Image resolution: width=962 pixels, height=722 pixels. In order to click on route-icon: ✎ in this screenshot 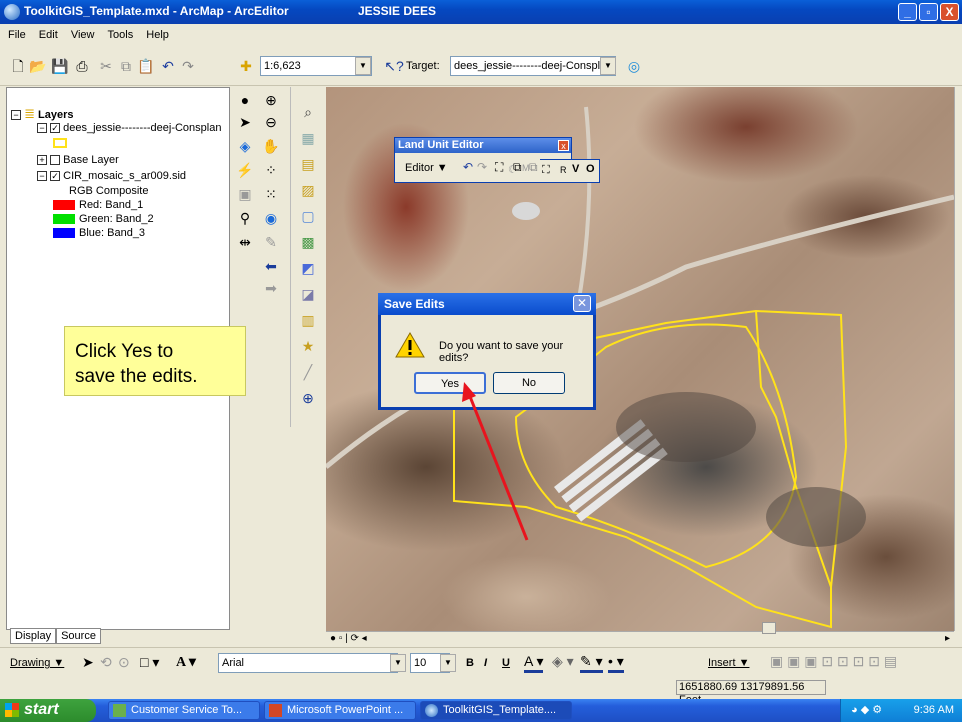, I will do `click(271, 242)`.